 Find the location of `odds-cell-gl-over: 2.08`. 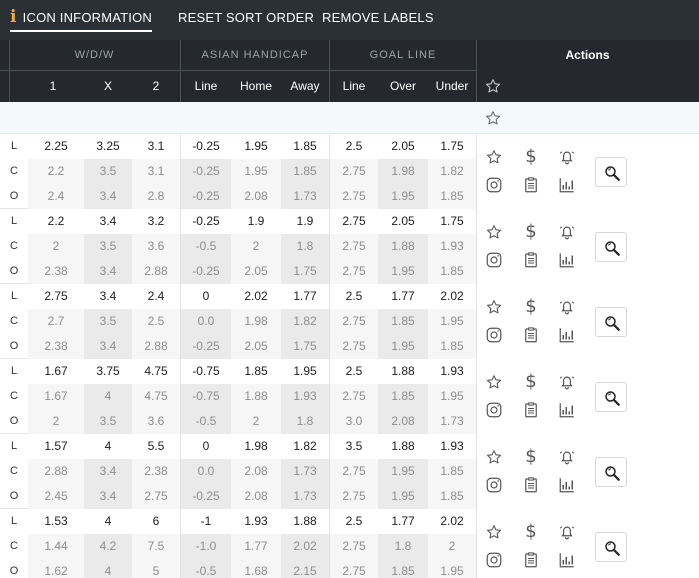

odds-cell-gl-over: 2.08 is located at coordinates (403, 421).